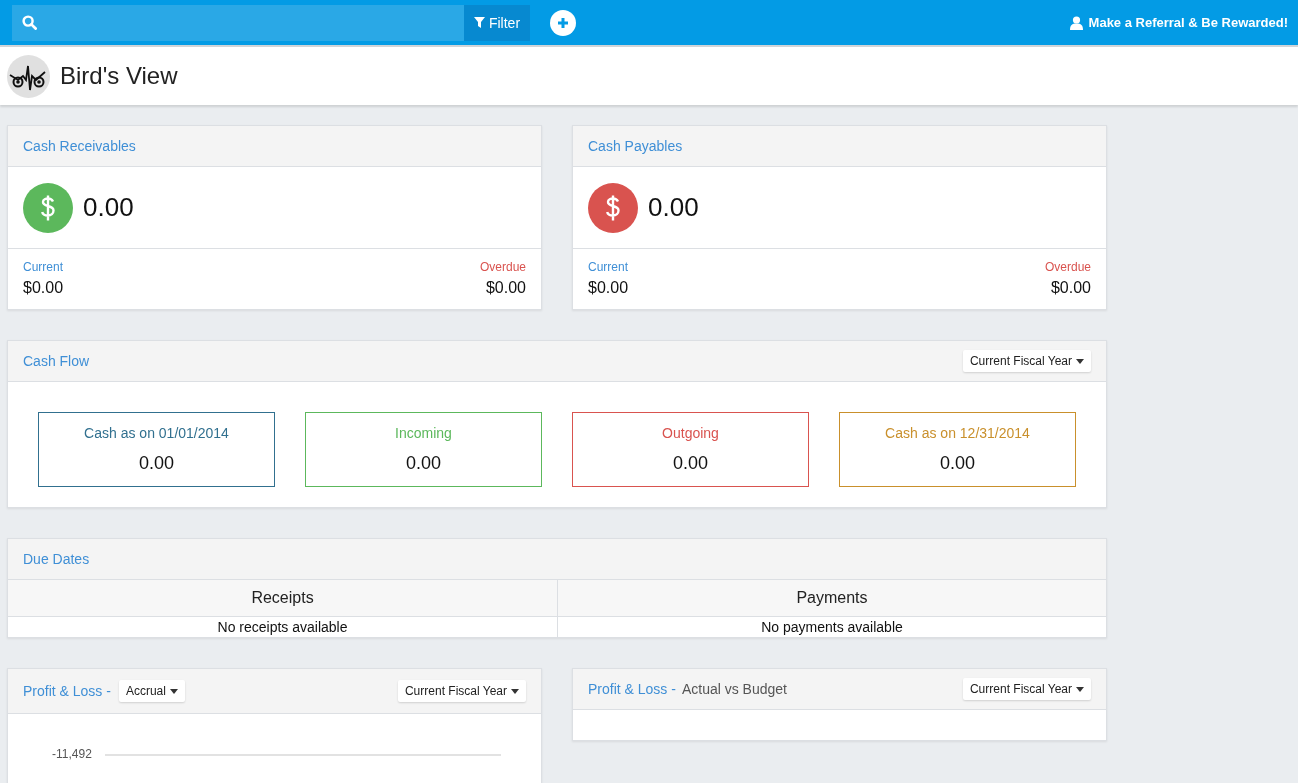 The height and width of the screenshot is (783, 1298). I want to click on search-icon, so click(29, 22).